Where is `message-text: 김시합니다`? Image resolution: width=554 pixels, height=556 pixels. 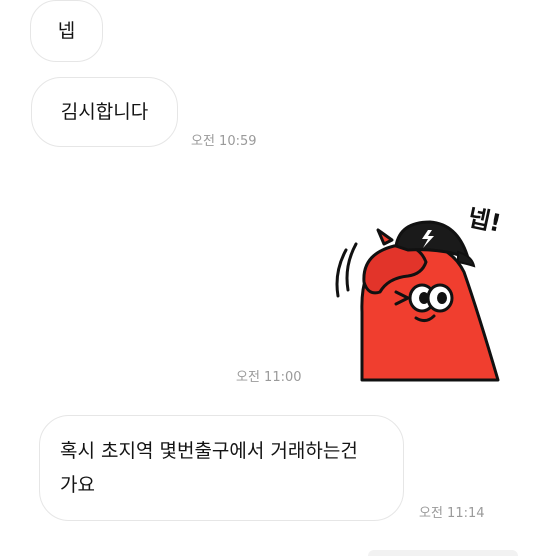 message-text: 김시합니다 is located at coordinates (104, 112).